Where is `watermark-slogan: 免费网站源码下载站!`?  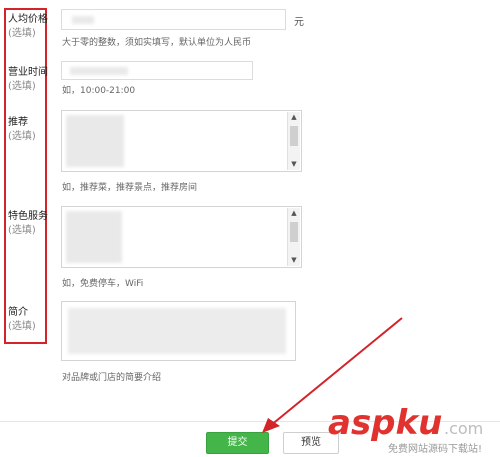 watermark-slogan: 免费网站源码下载站! is located at coordinates (435, 448).